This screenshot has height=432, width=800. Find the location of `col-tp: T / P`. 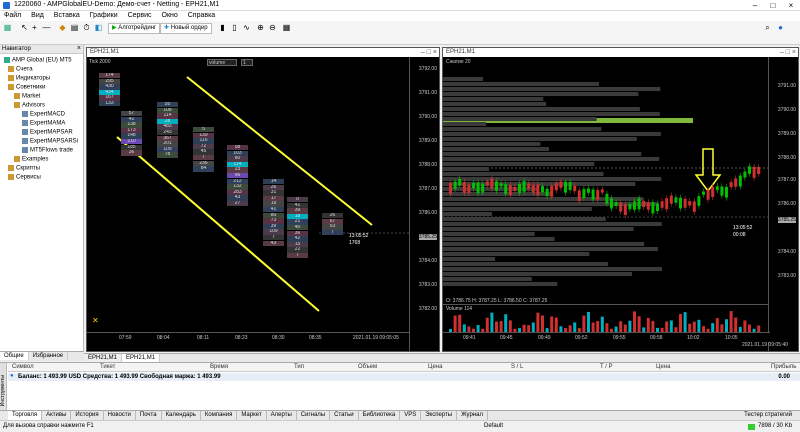

col-tp: T / P is located at coordinates (606, 367).